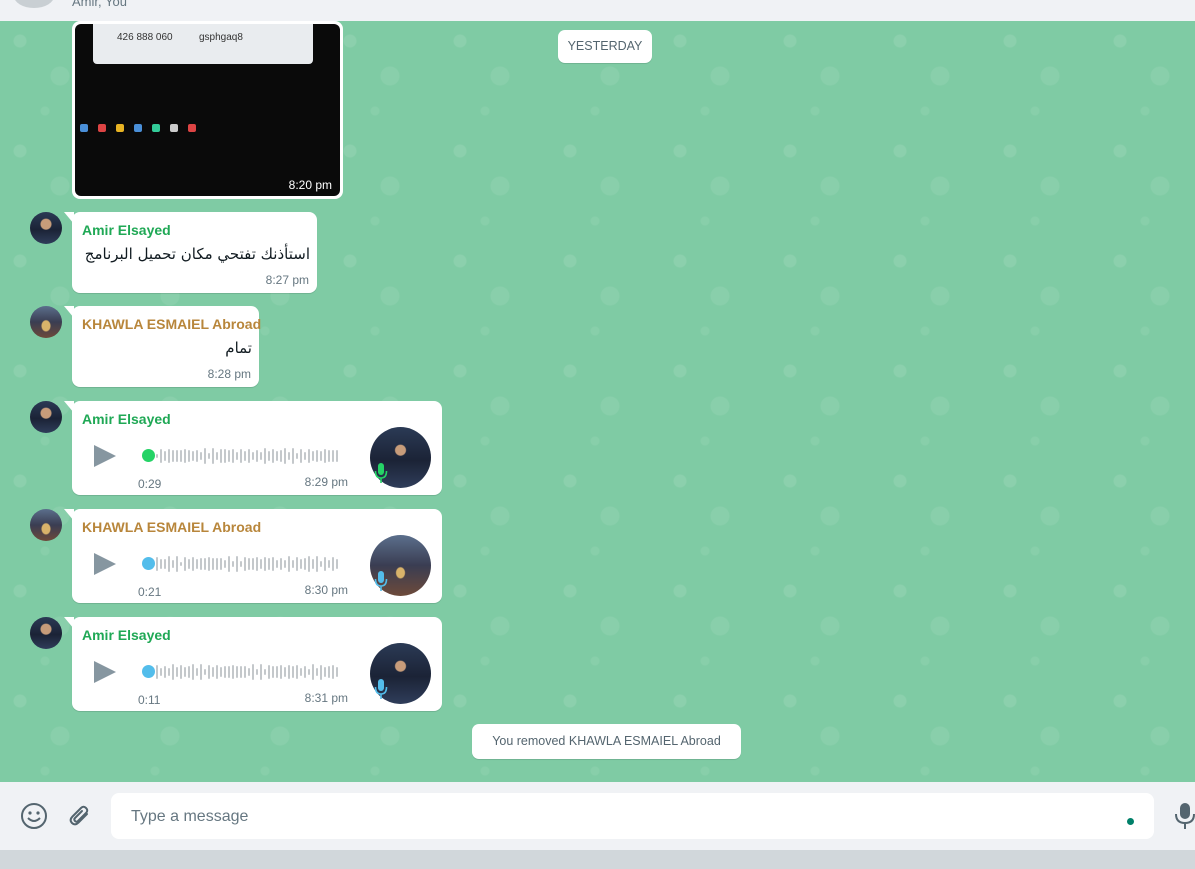  I want to click on chat-header: Amir, You, so click(597, 10).